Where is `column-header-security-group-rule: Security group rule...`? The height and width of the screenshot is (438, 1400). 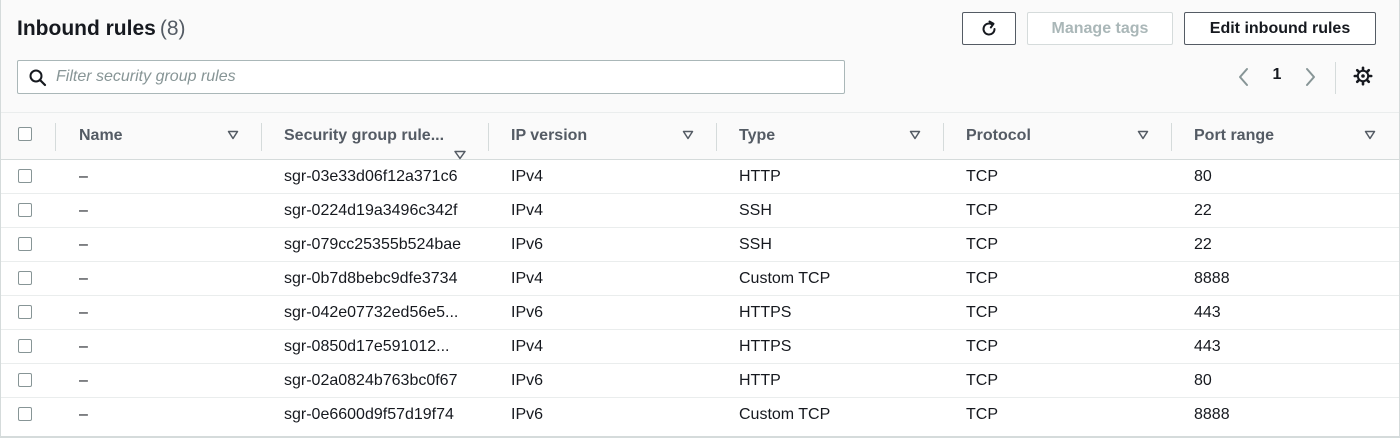
column-header-security-group-rule: Security group rule... is located at coordinates (364, 136).